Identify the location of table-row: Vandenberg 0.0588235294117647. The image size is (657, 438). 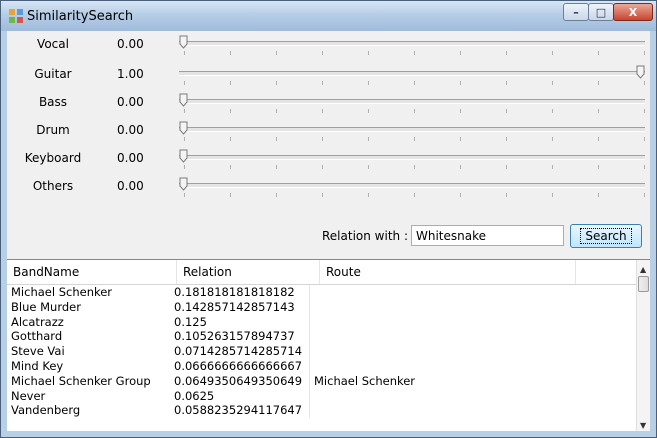
(321, 411).